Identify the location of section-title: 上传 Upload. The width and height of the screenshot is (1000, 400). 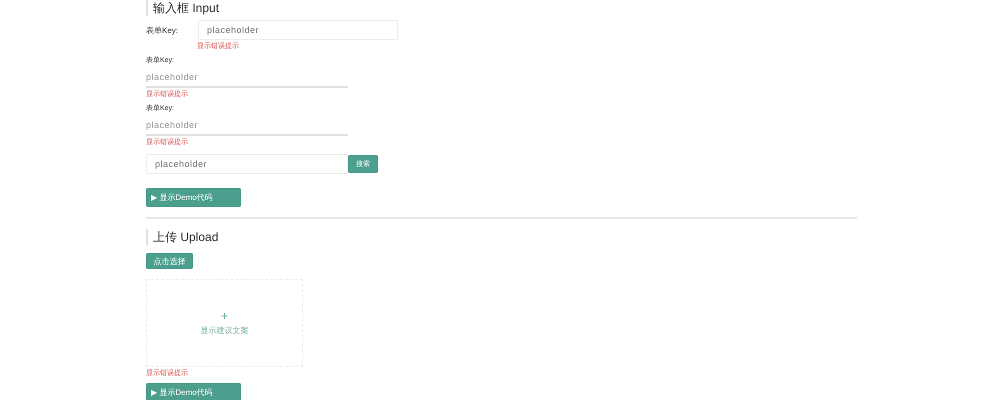
(182, 237).